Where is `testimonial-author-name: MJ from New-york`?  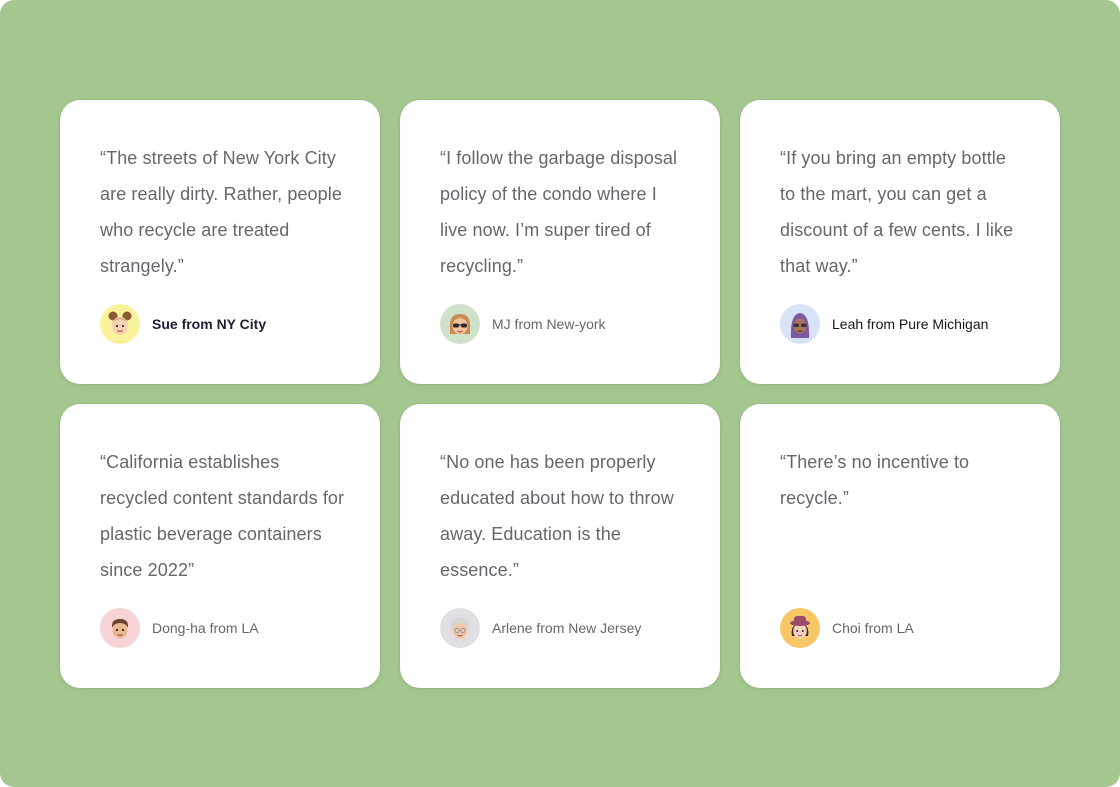
testimonial-author-name: MJ from New-york is located at coordinates (549, 324).